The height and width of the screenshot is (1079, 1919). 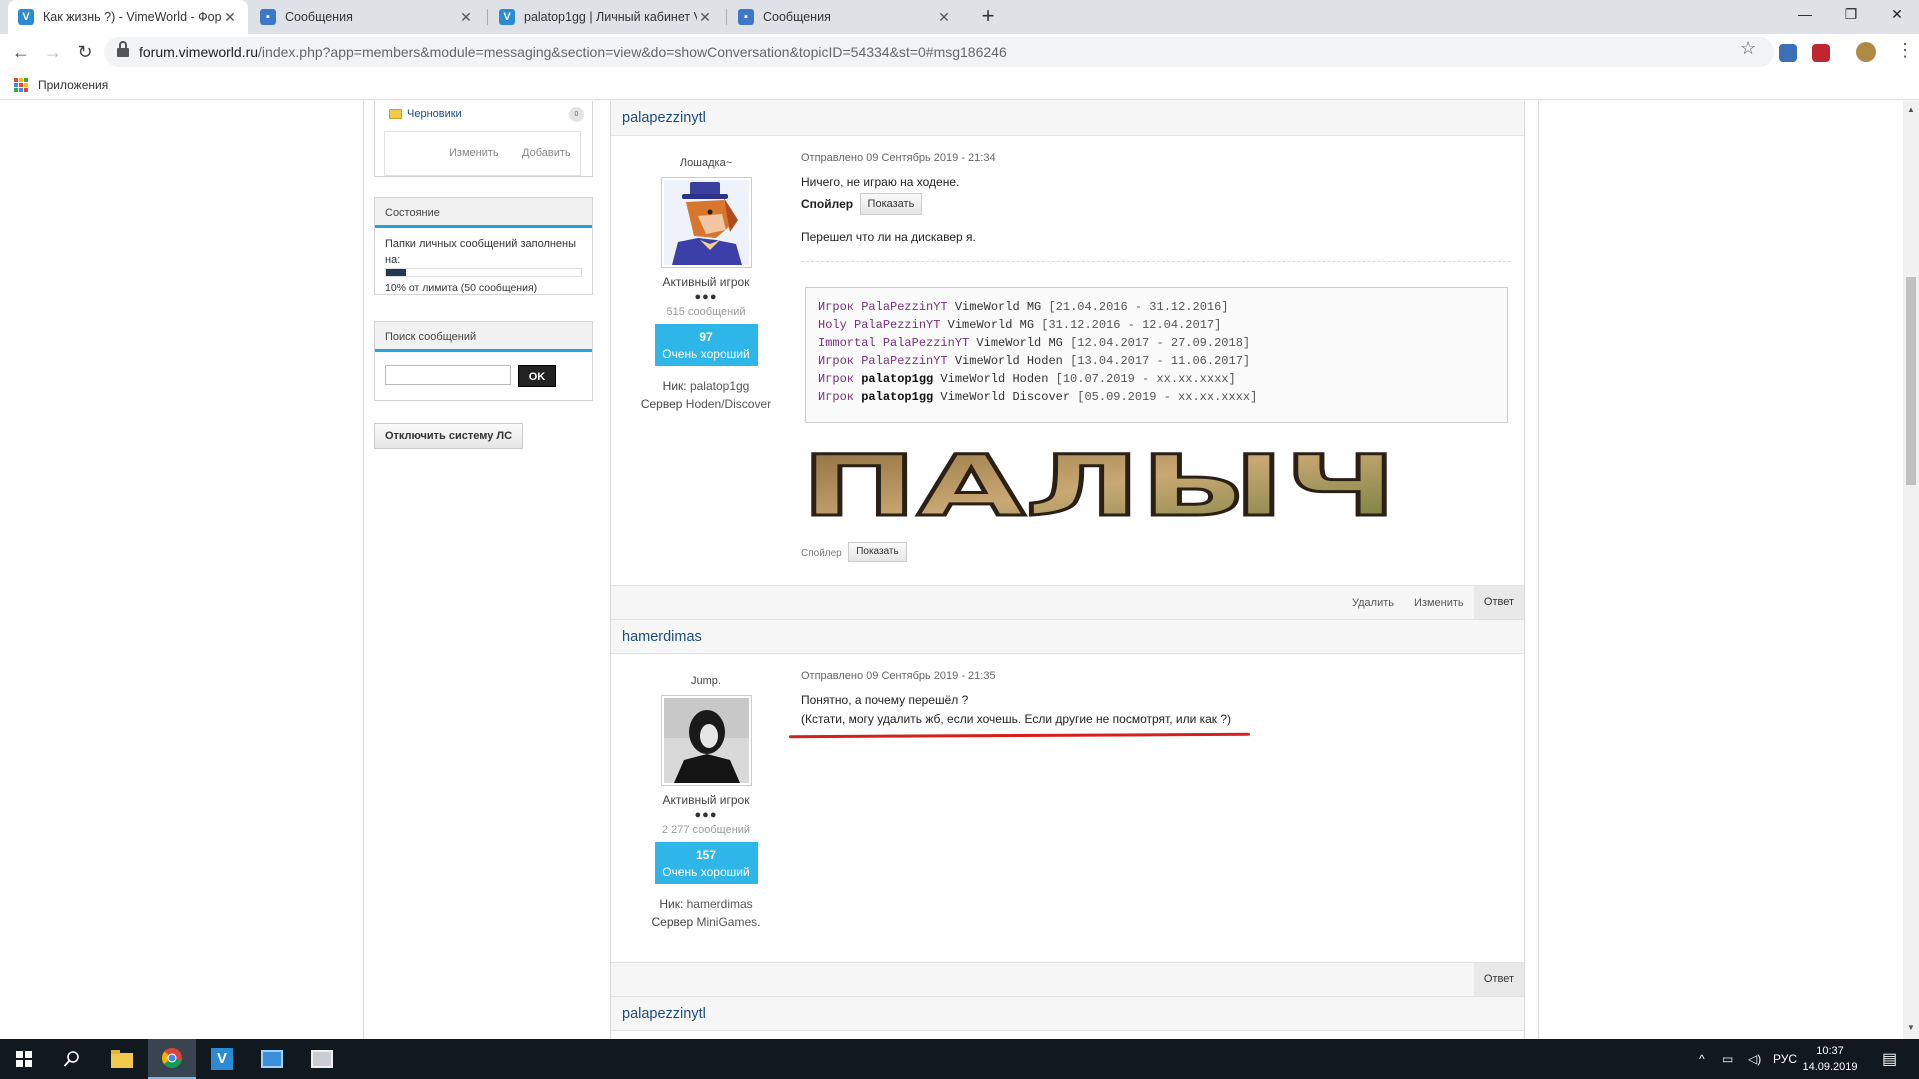 What do you see at coordinates (728, 922) in the screenshot?
I see `server-value: MiniGames.` at bounding box center [728, 922].